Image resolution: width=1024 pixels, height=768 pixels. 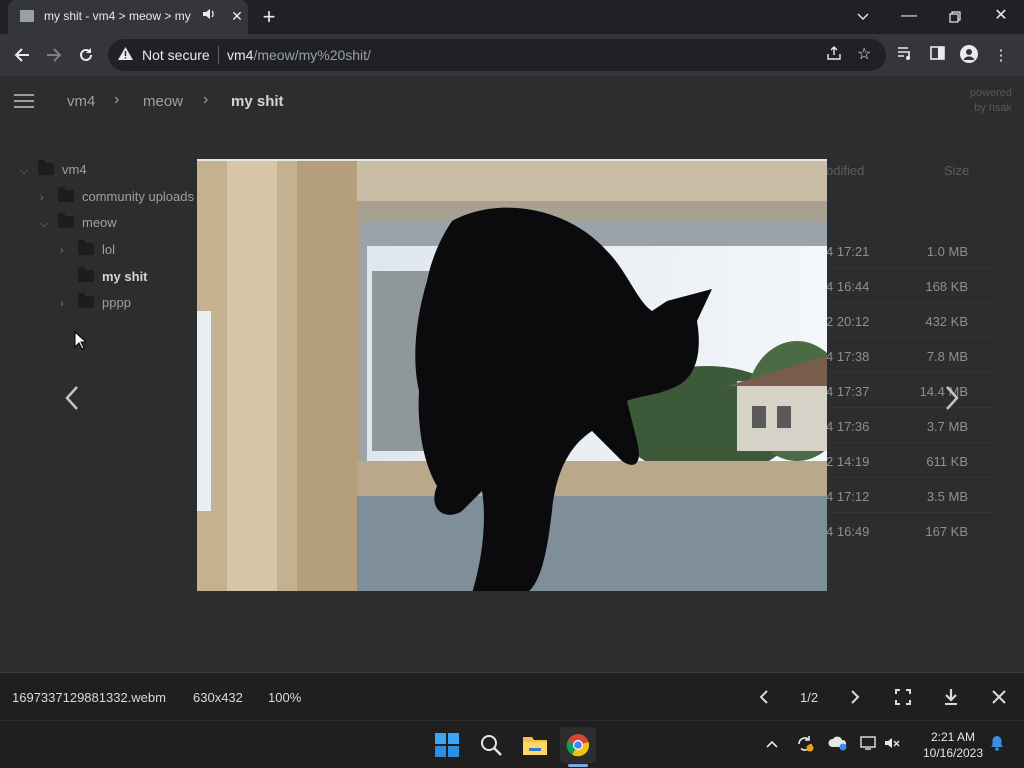 I want to click on profile-icon, so click(x=969, y=56).